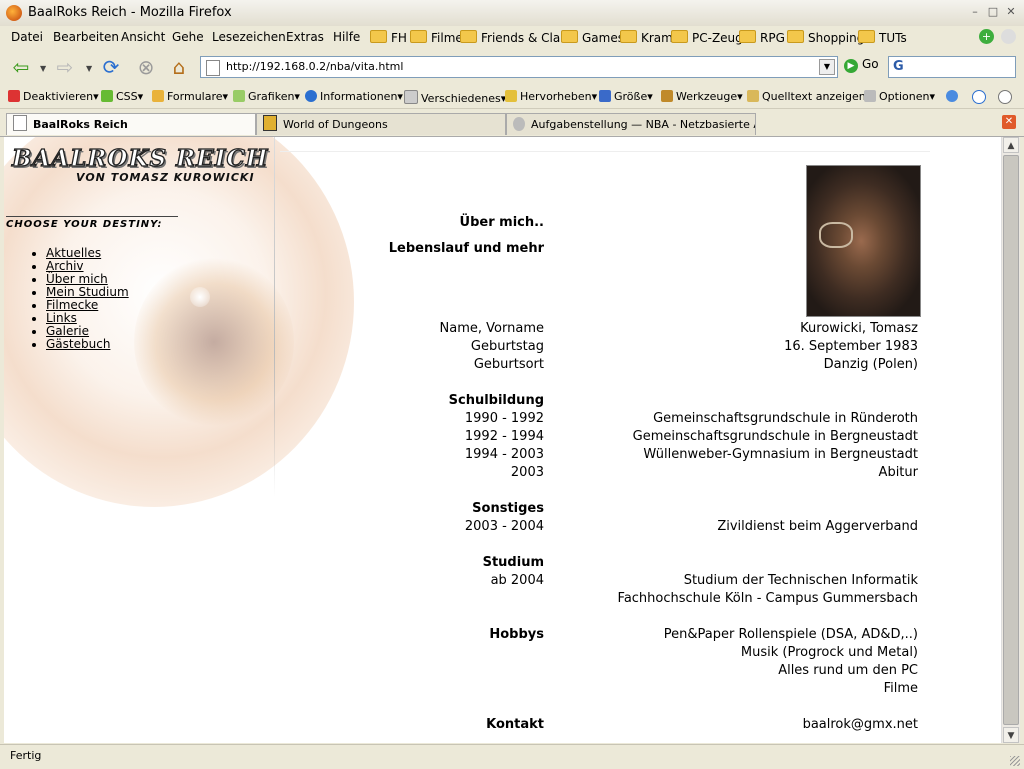 The width and height of the screenshot is (1024, 769). I want to click on dev-werkzeuge: Werkzeuge▾, so click(702, 96).